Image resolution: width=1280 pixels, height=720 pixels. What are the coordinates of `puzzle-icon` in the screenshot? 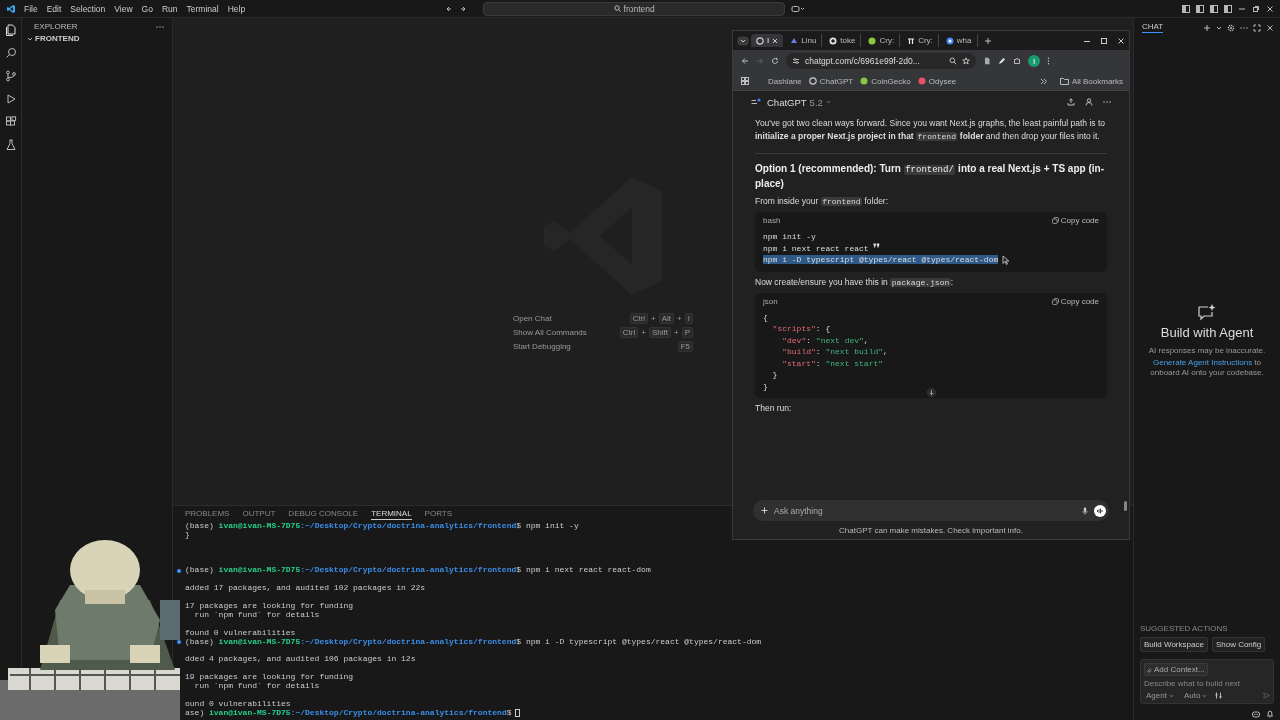 It's located at (1017, 61).